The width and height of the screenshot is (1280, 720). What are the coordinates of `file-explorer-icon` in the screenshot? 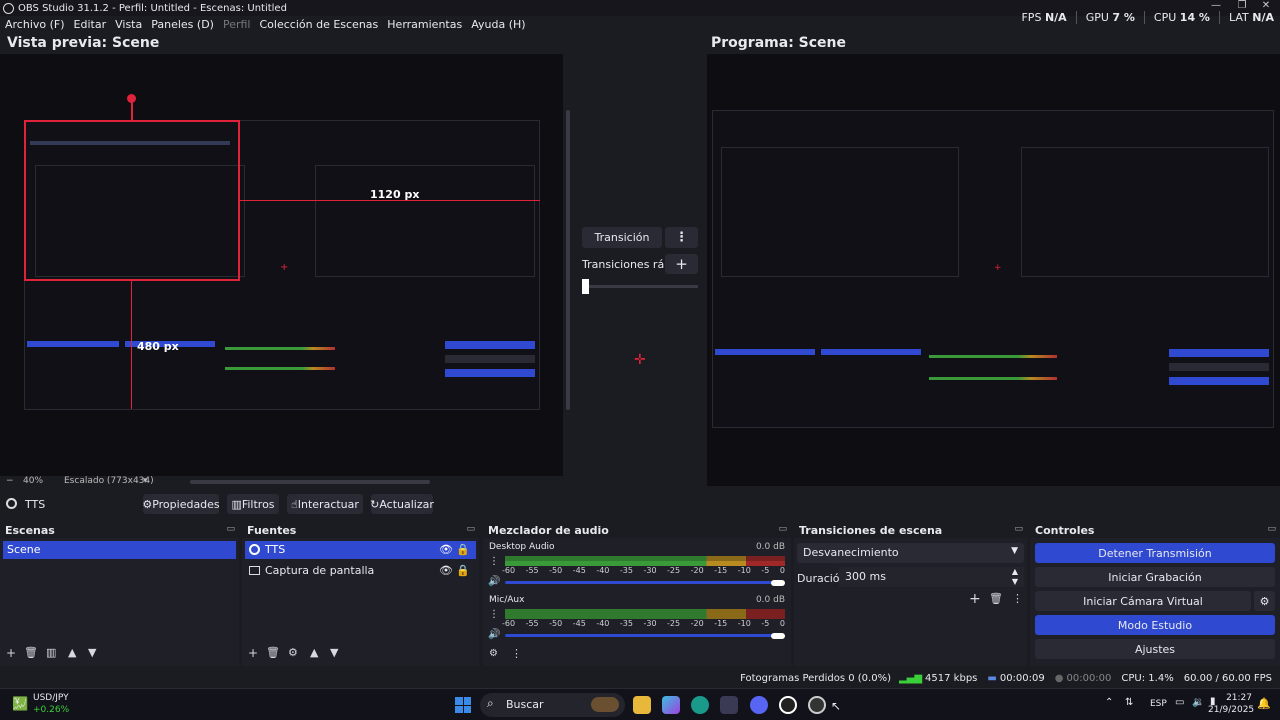 It's located at (642, 705).